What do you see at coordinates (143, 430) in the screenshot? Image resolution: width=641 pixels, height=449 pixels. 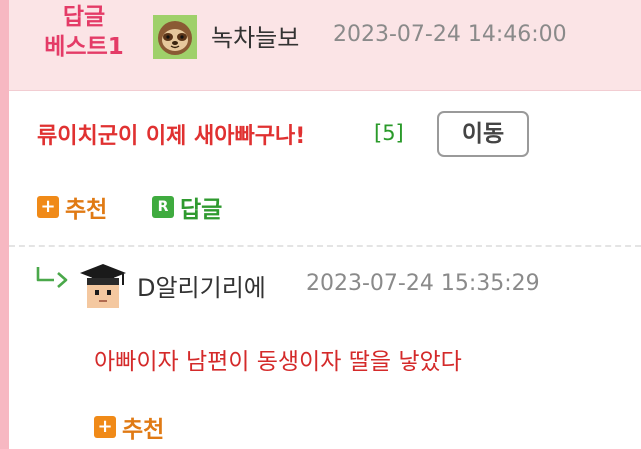 I see `reply-recommend-label: 추천` at bounding box center [143, 430].